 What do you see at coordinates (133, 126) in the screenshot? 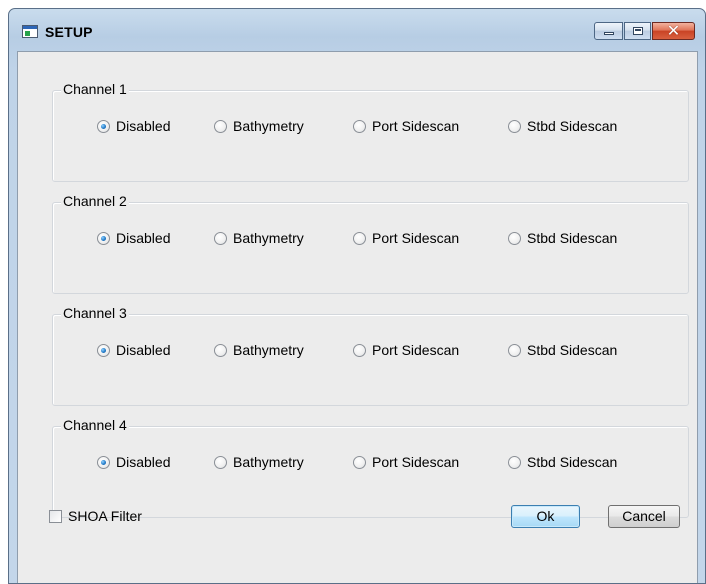
I see `channel-1-disabled-radio: Disabled` at bounding box center [133, 126].